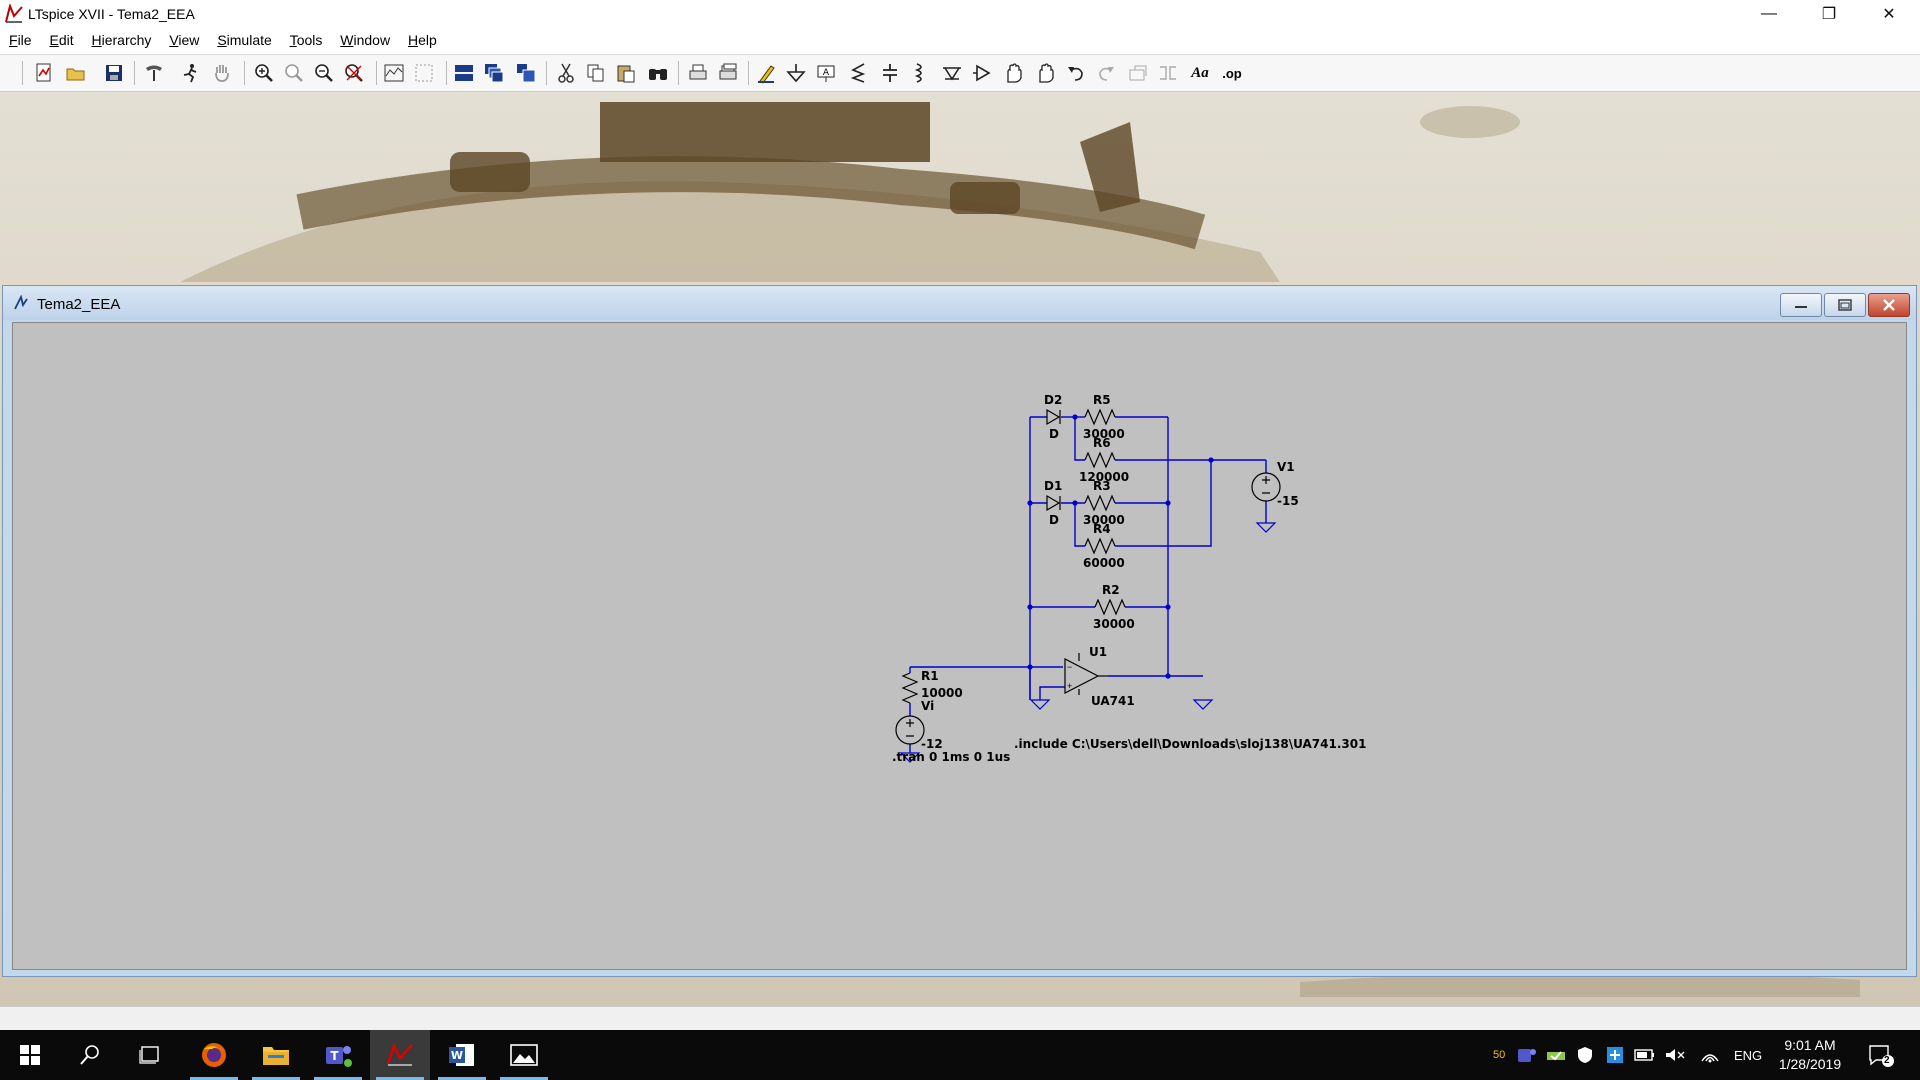 The image size is (1920, 1080). I want to click on text-icon: Aa, so click(1200, 73).